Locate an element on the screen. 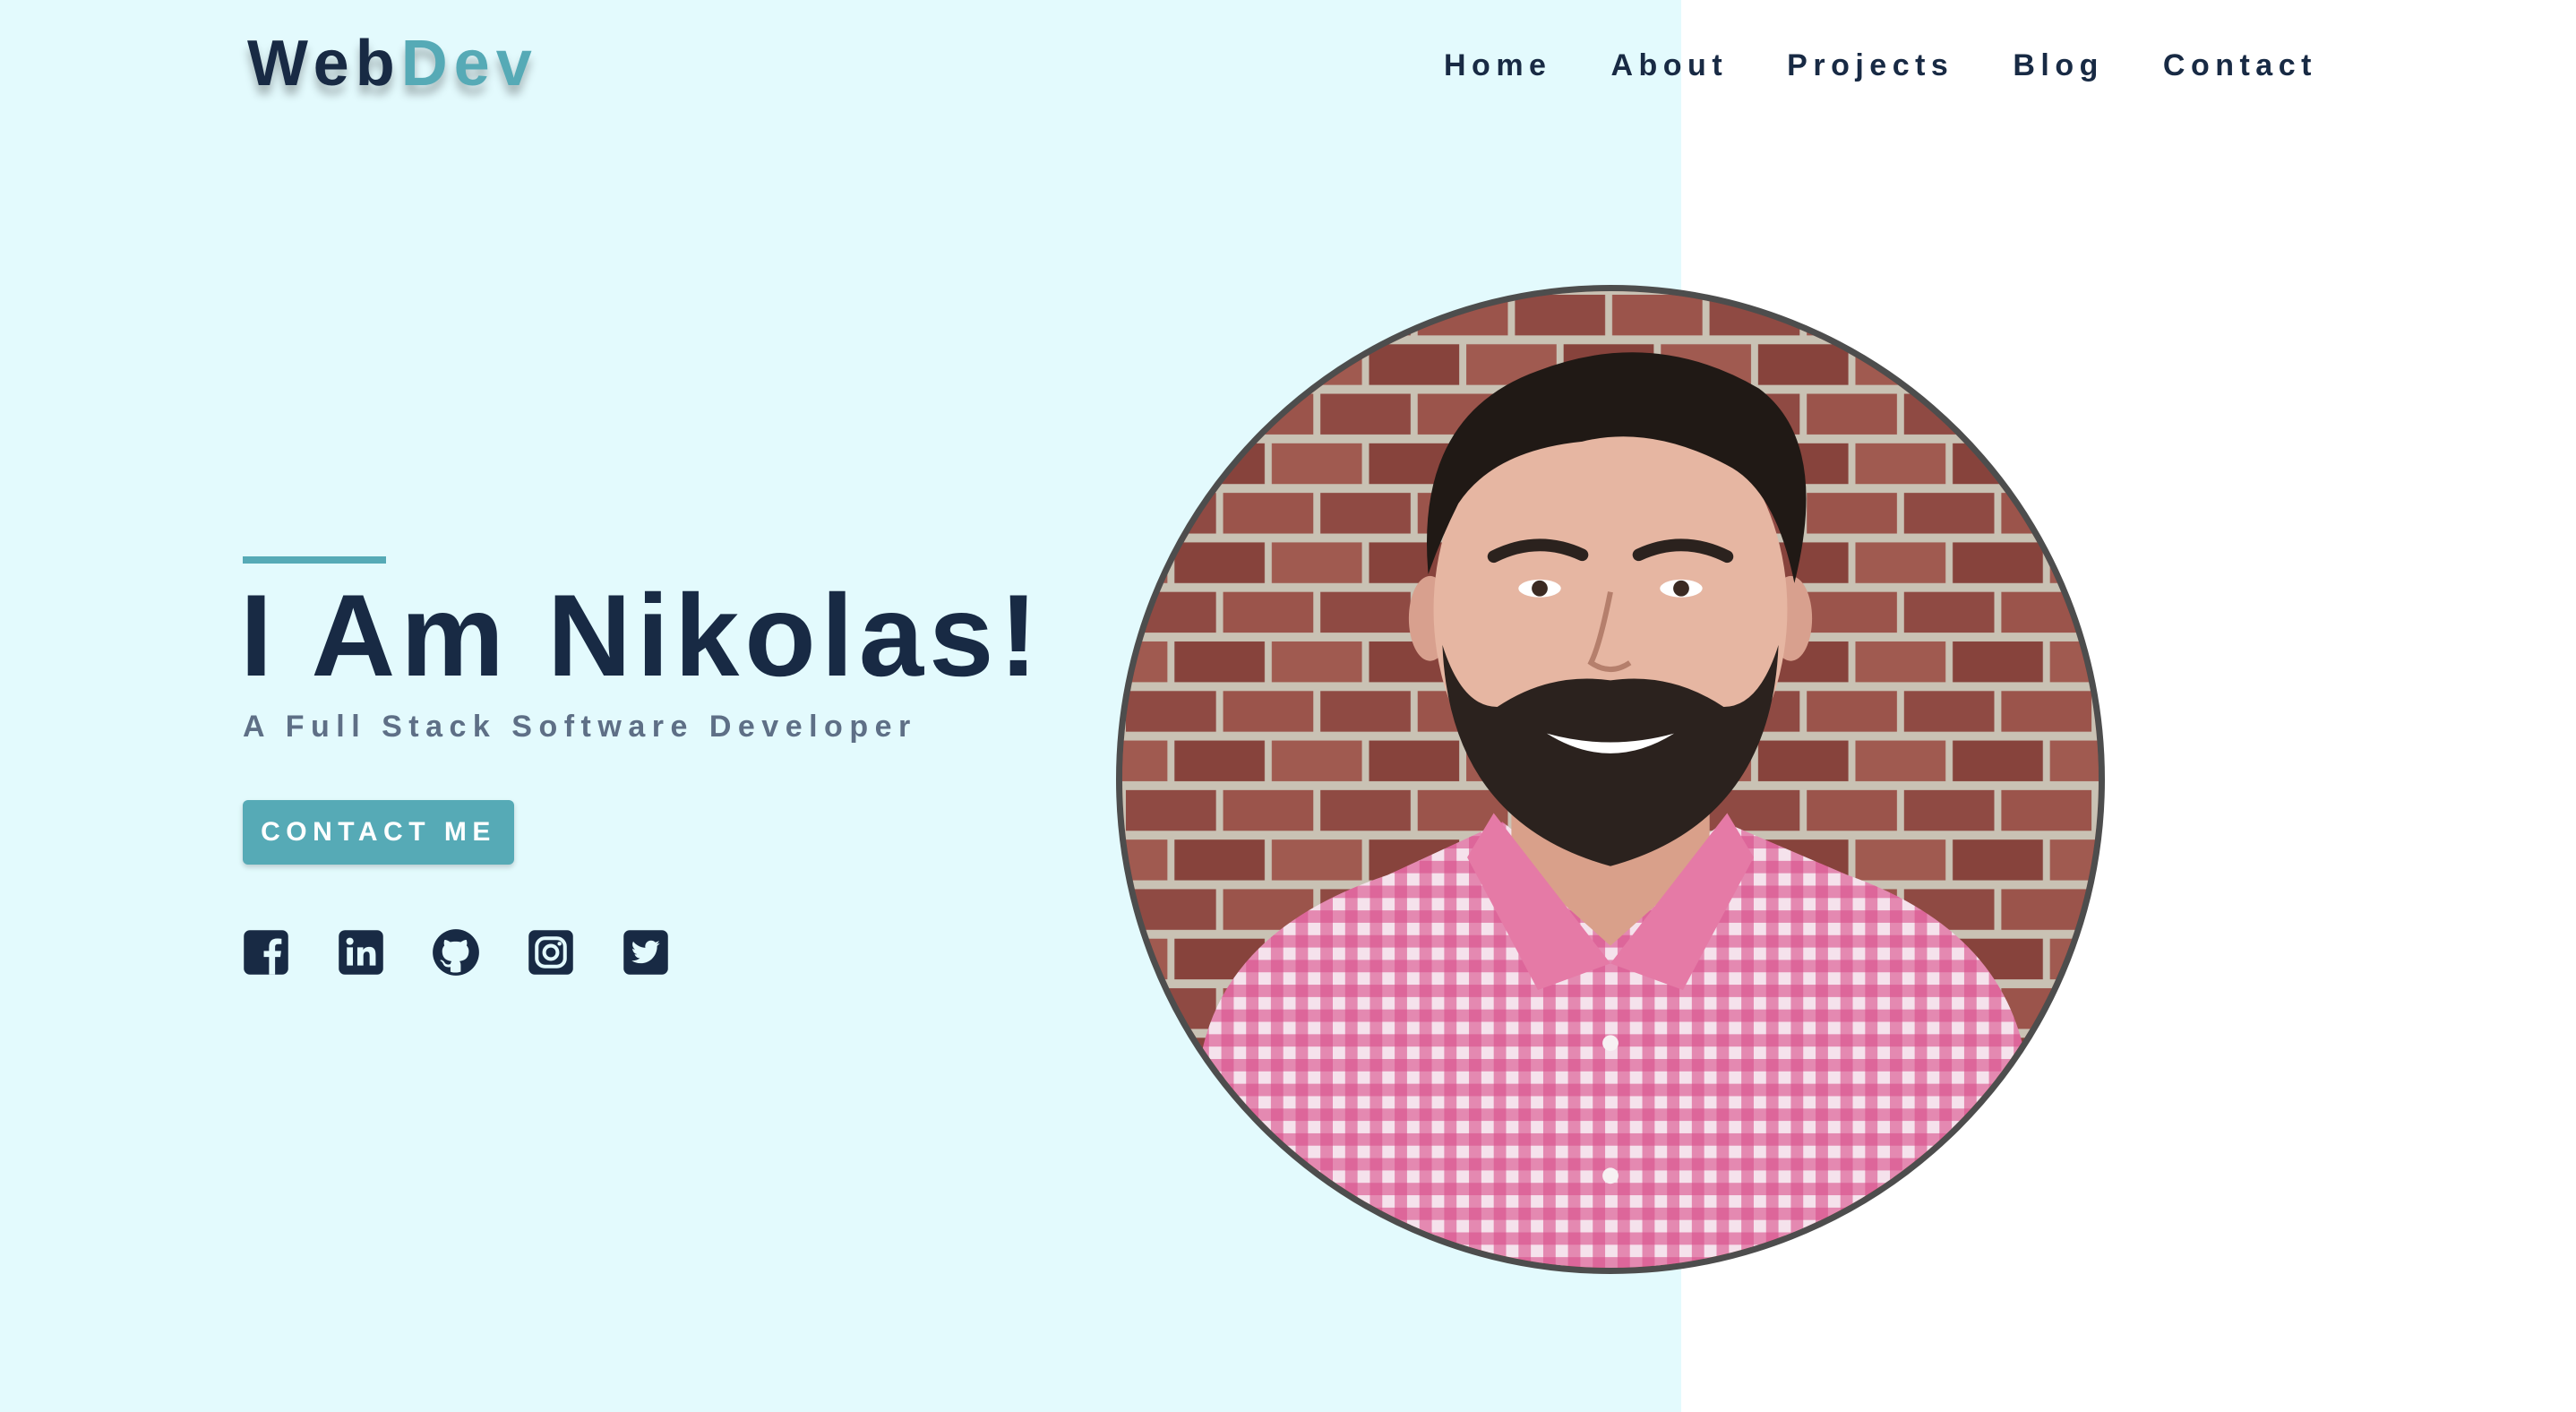 The height and width of the screenshot is (1412, 2576). nav-link-about: About is located at coordinates (1669, 65).